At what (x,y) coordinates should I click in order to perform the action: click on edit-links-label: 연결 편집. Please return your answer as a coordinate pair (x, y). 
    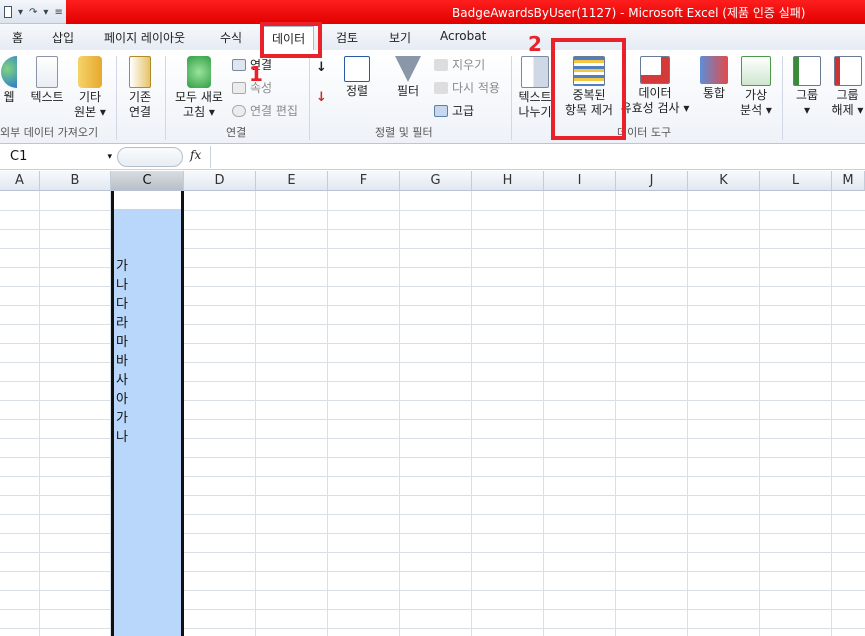
    Looking at the image, I should click on (274, 111).